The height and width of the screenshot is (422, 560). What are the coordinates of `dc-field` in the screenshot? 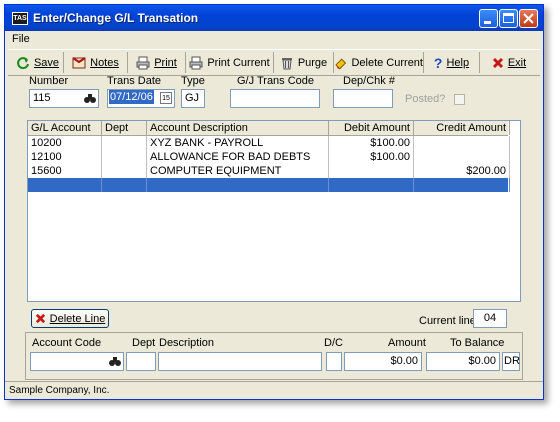 It's located at (334, 361).